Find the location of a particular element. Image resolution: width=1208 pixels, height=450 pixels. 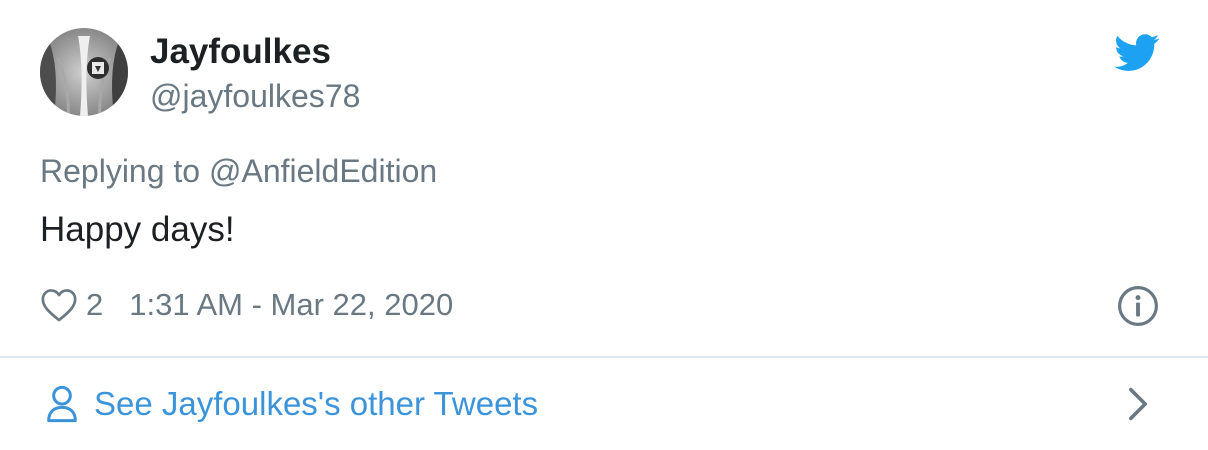

chevron-right-icon is located at coordinates (1138, 404).